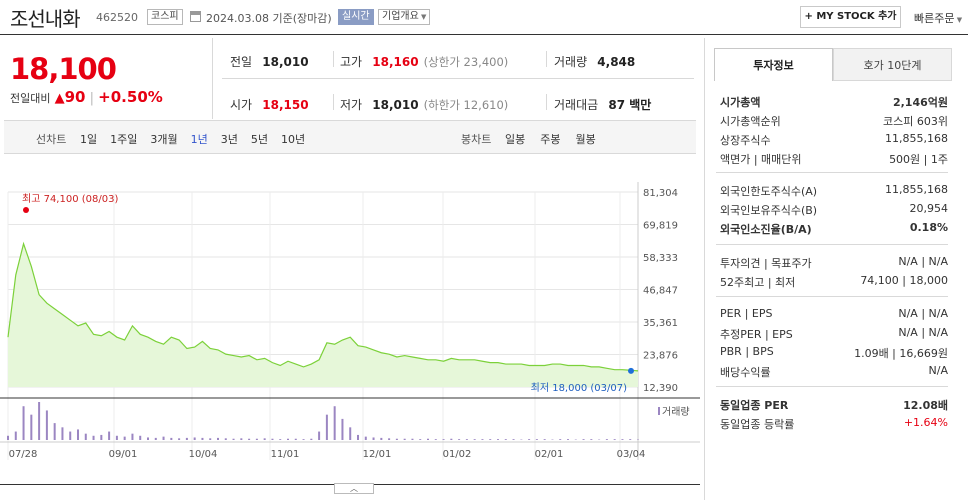  Describe the element at coordinates (404, 17) in the screenshot. I see `company-info-dropdown: 기업개요 ▼` at that location.